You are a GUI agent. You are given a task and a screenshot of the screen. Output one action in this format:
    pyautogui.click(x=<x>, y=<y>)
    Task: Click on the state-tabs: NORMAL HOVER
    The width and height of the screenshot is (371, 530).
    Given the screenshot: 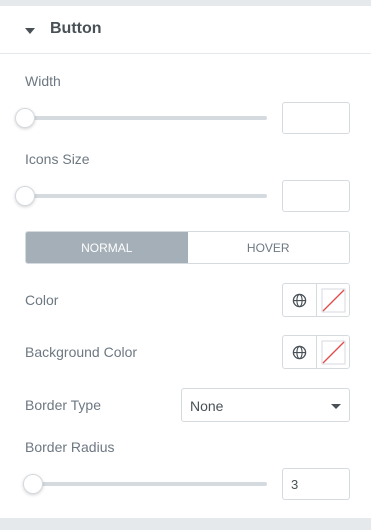 What is the action you would take?
    pyautogui.click(x=187, y=247)
    